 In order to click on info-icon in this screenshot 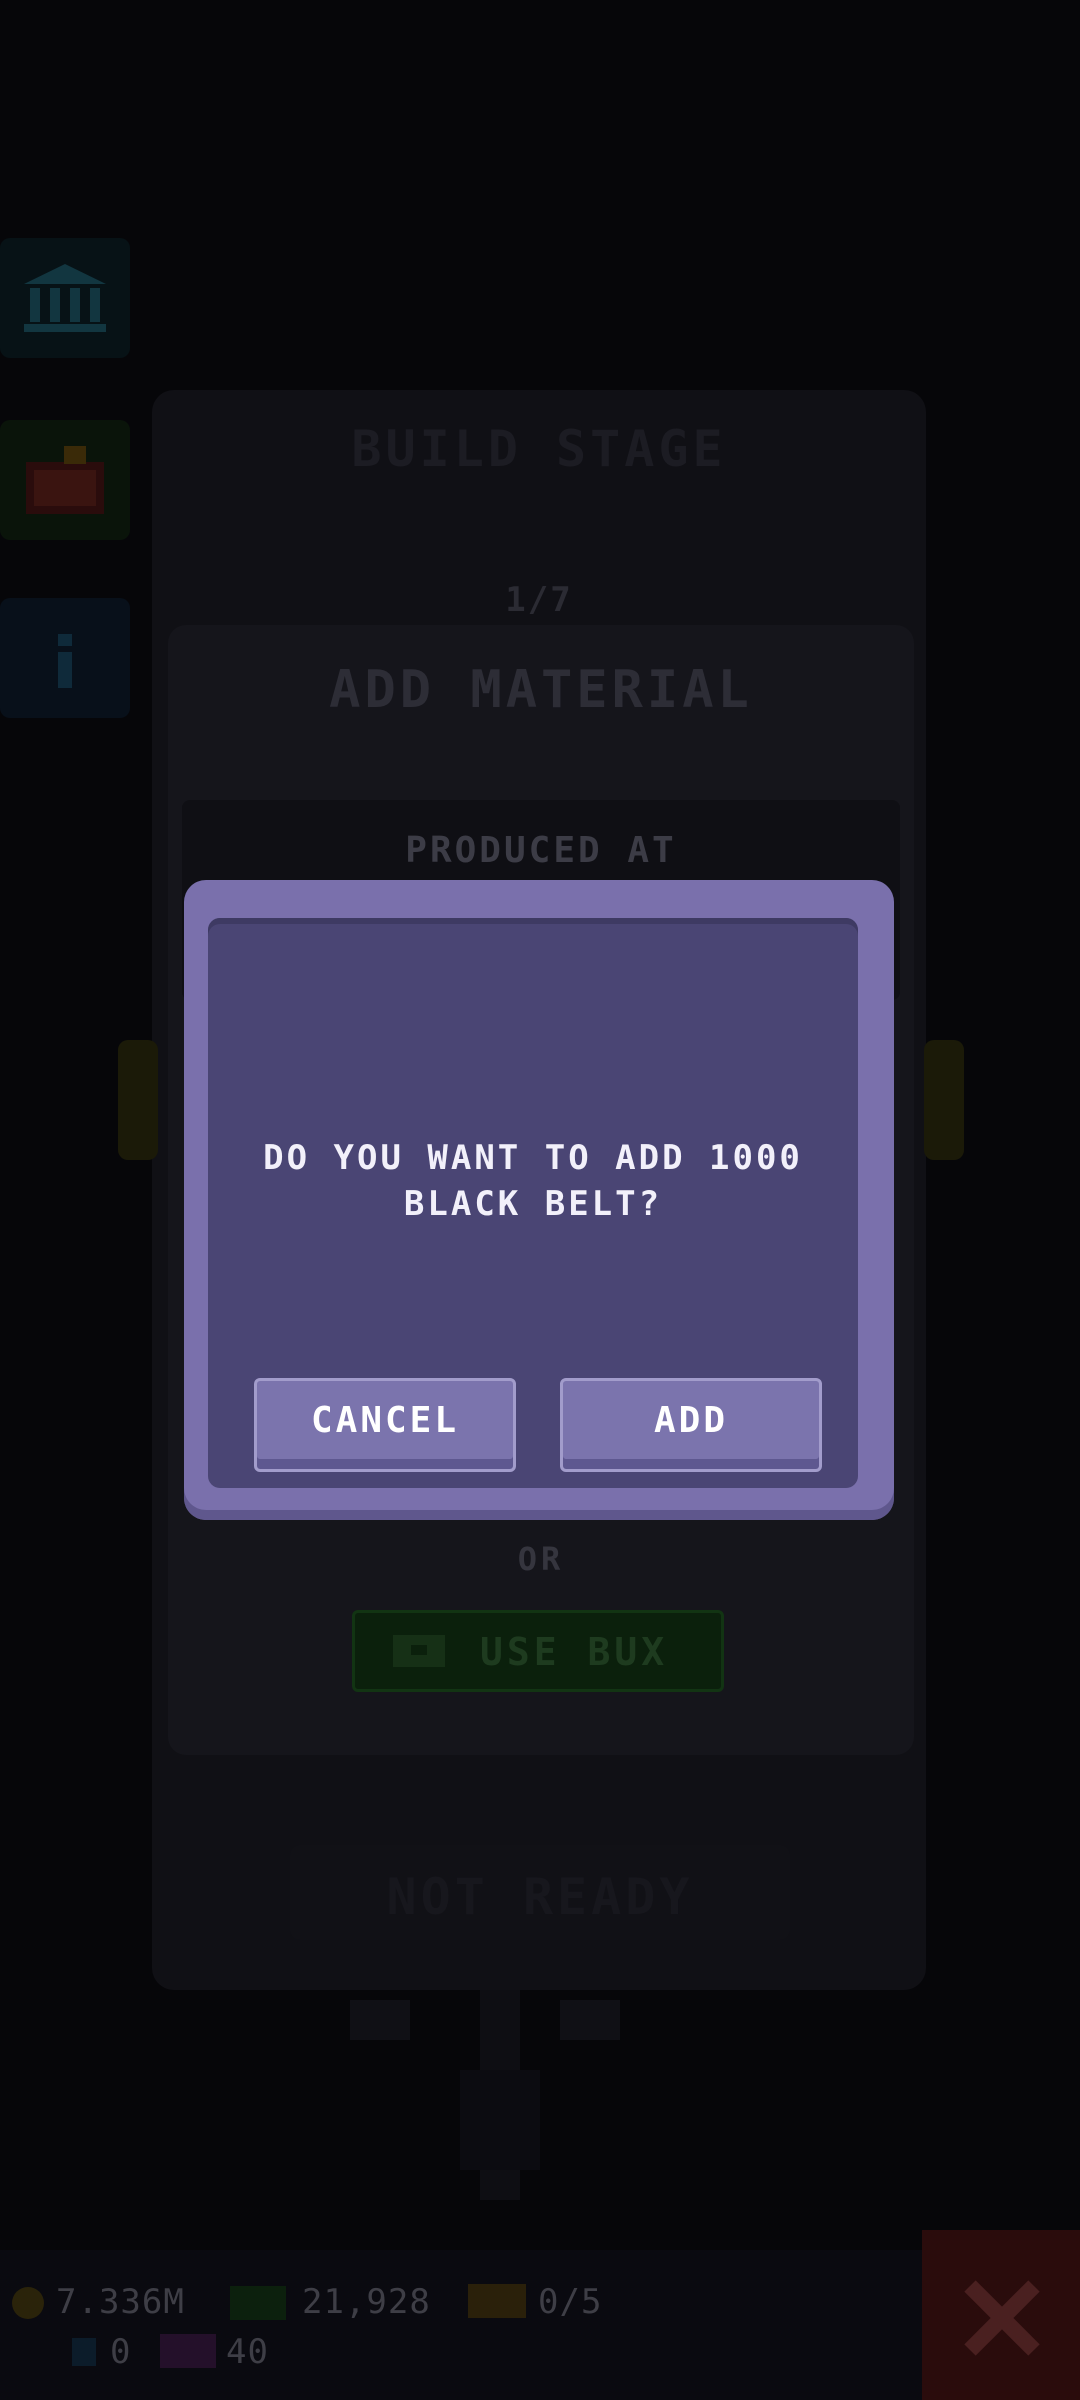, I will do `click(65, 661)`.